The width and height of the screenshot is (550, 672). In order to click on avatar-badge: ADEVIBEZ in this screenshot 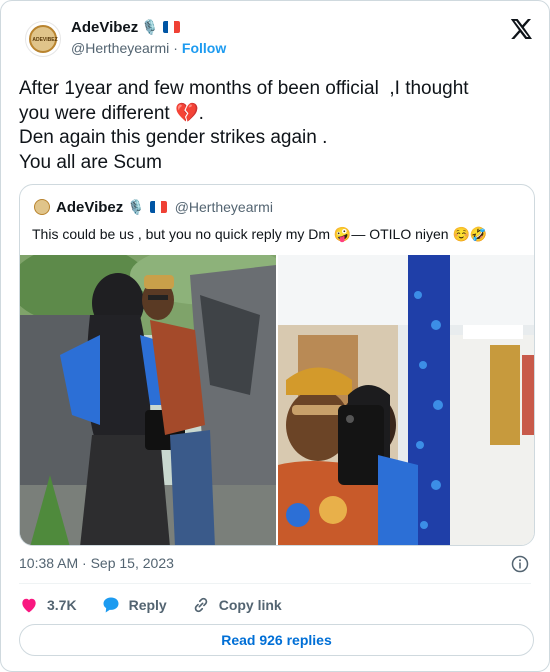, I will do `click(43, 39)`.